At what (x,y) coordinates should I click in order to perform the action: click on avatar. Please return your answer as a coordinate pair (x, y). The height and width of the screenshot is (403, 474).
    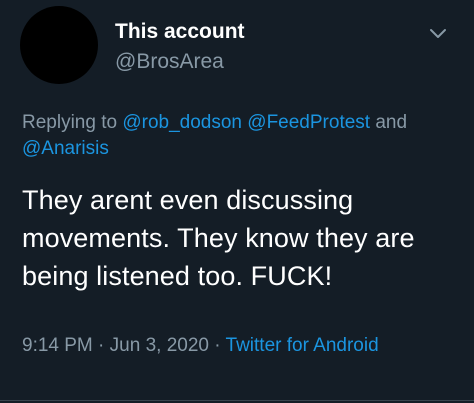
    Looking at the image, I should click on (59, 45).